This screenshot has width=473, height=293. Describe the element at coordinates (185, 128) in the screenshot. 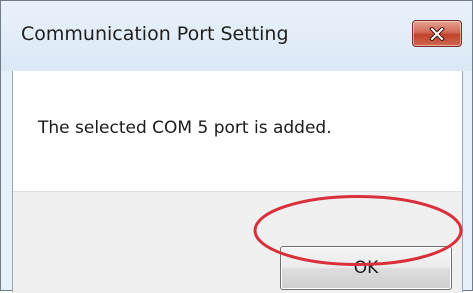

I see `dialog-message: The selected COM 5 port is added.` at that location.